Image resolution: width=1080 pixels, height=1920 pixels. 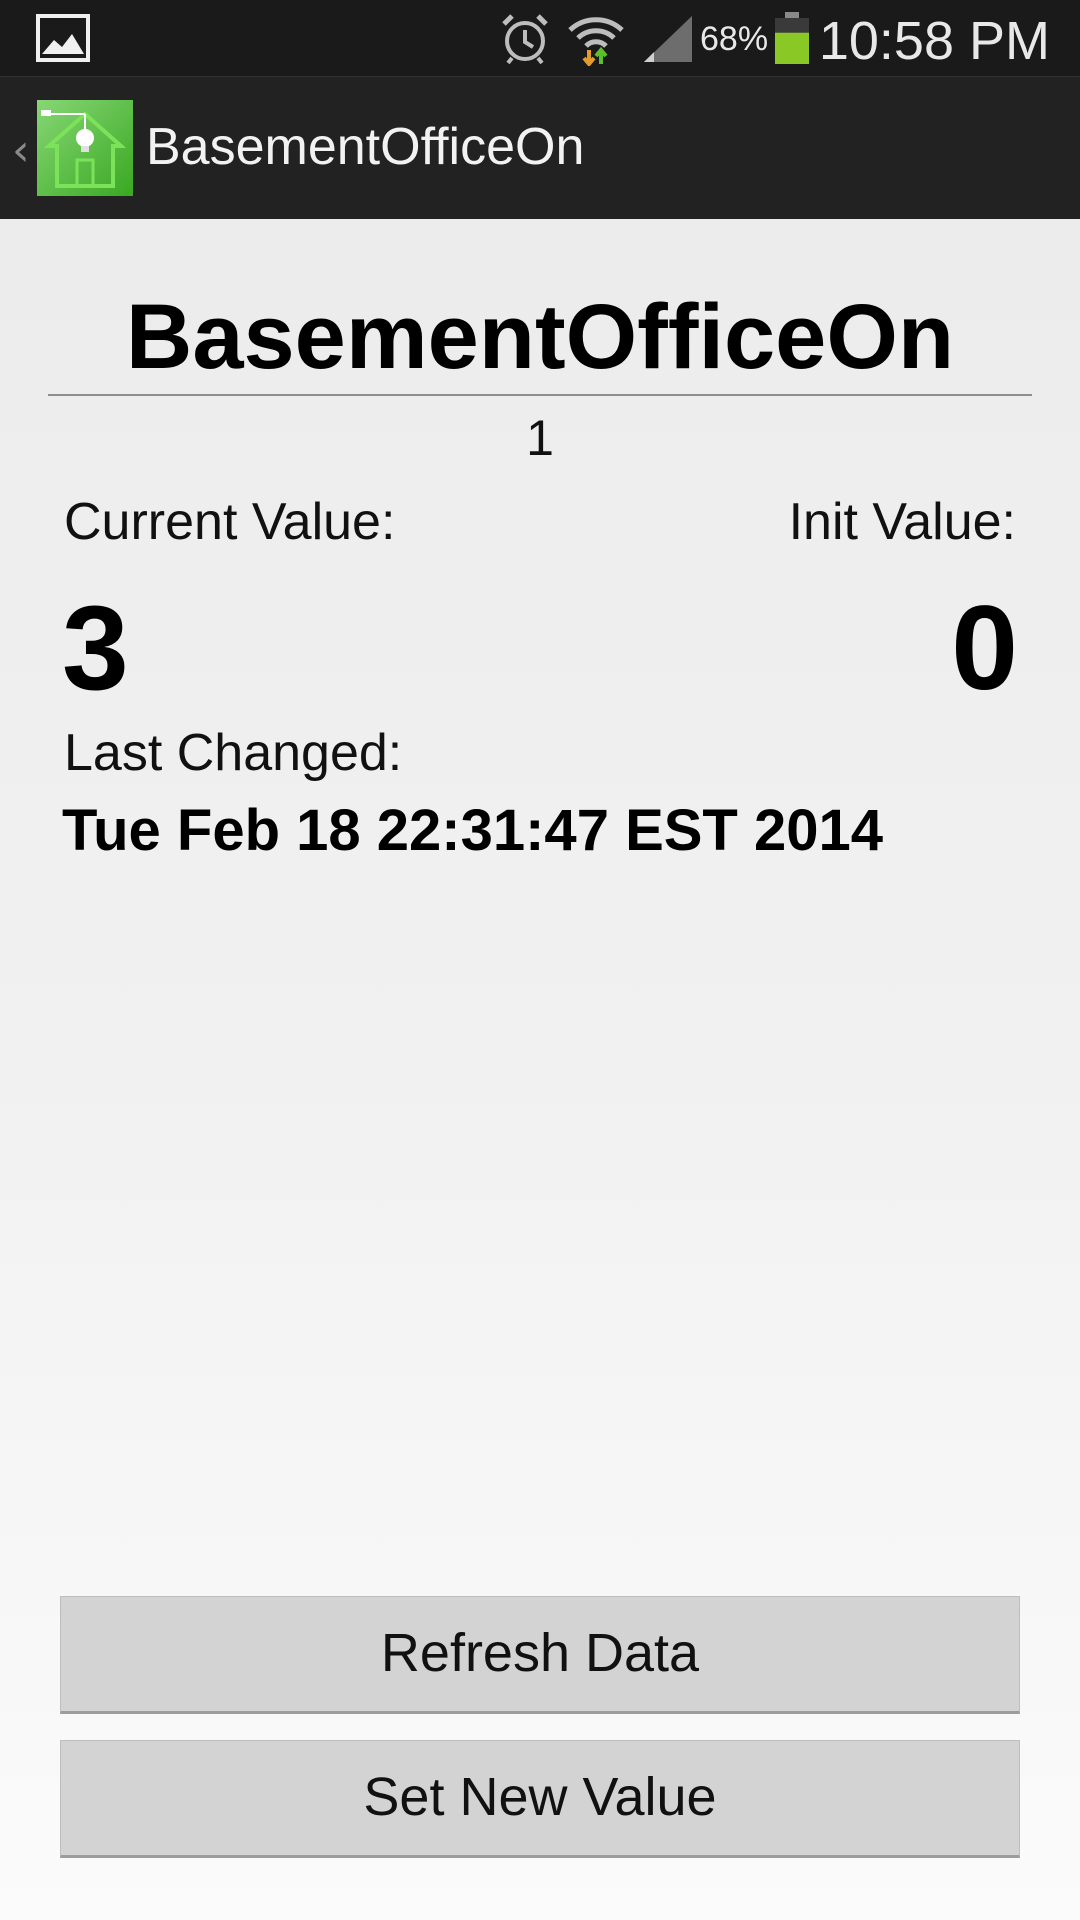 What do you see at coordinates (540, 337) in the screenshot?
I see `page-title: BasementOfficeOn` at bounding box center [540, 337].